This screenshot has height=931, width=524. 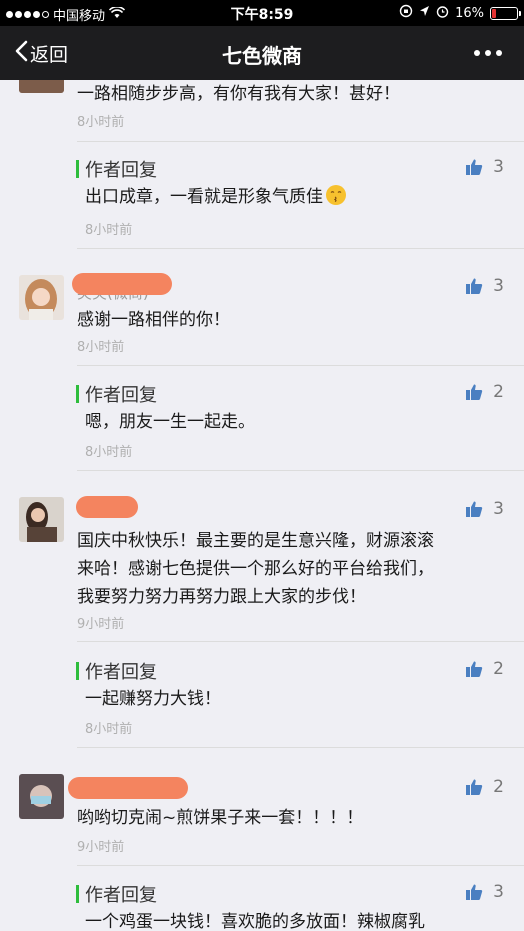 I want to click on comment-line: 国庆中秋快乐！最主要的是生意兴隆，财源滚滚, so click(x=255, y=541).